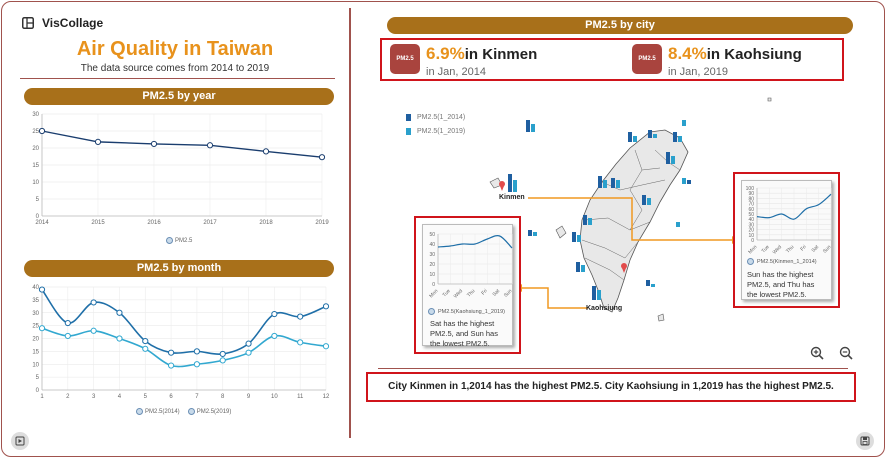 The height and width of the screenshot is (458, 886). What do you see at coordinates (817, 353) in the screenshot?
I see `zoom-in-icon` at bounding box center [817, 353].